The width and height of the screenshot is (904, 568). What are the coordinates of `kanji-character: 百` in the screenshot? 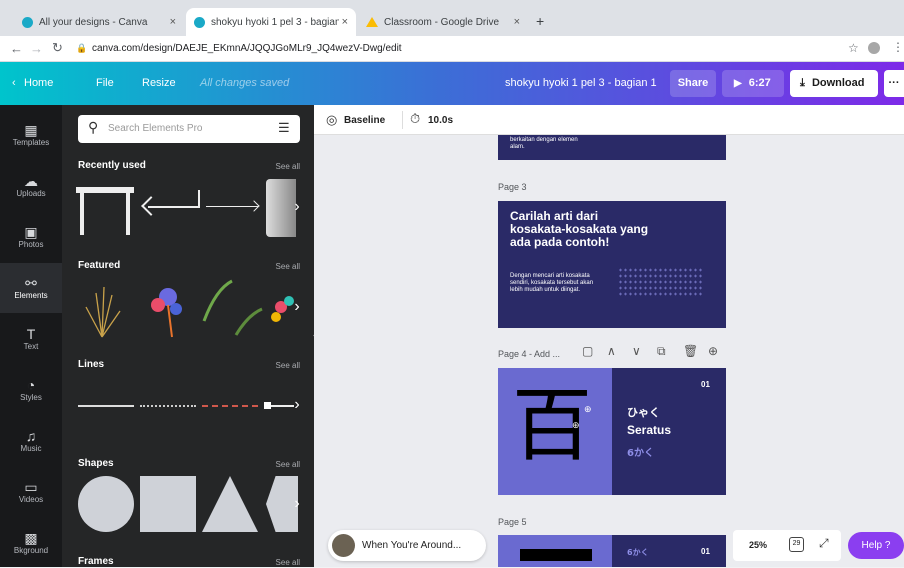 It's located at (552, 425).